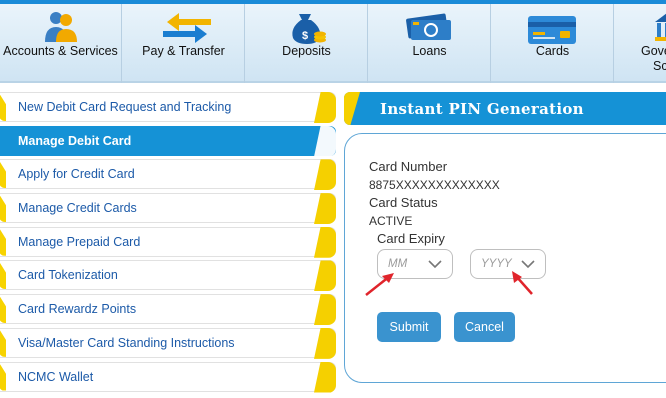 Image resolution: width=666 pixels, height=398 pixels. I want to click on menu-item-label: New Debit Card Request and Tracking, so click(125, 107).